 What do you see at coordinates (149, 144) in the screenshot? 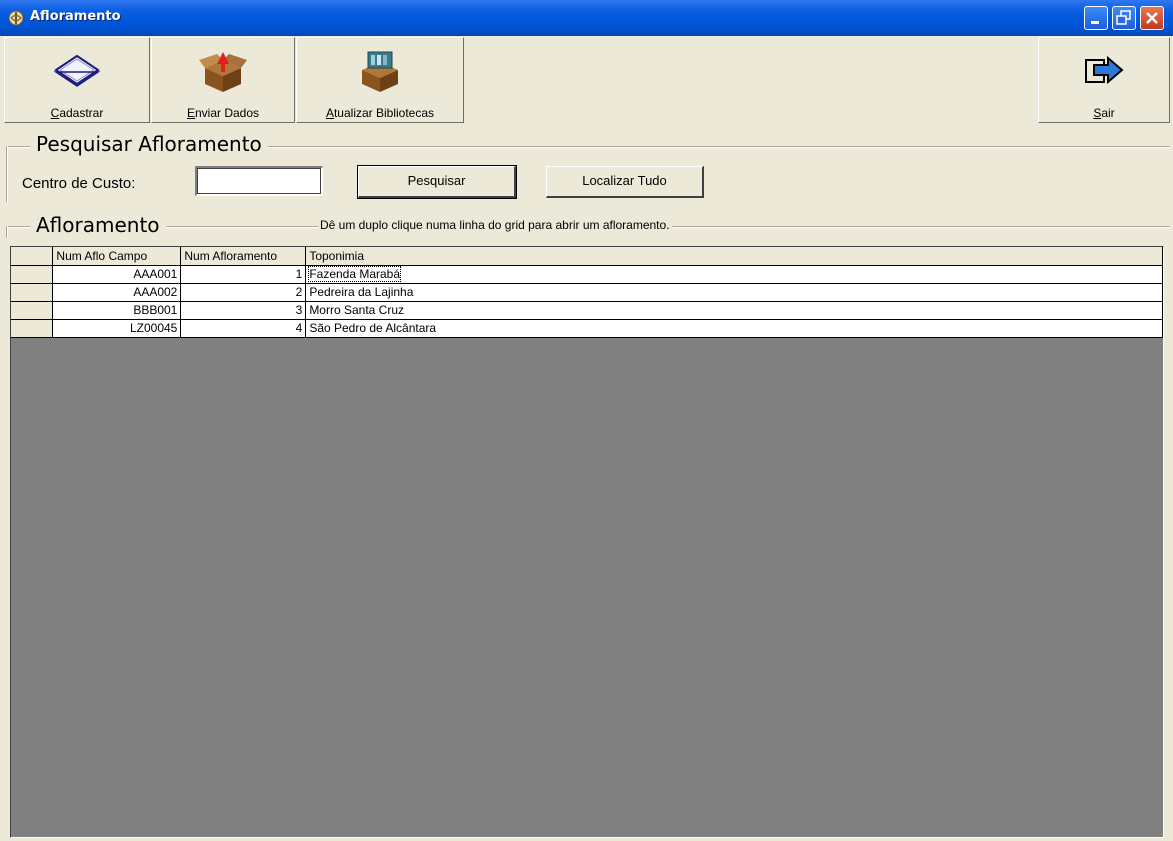
I see `search-group-title: Pesquisar Afloramento` at bounding box center [149, 144].